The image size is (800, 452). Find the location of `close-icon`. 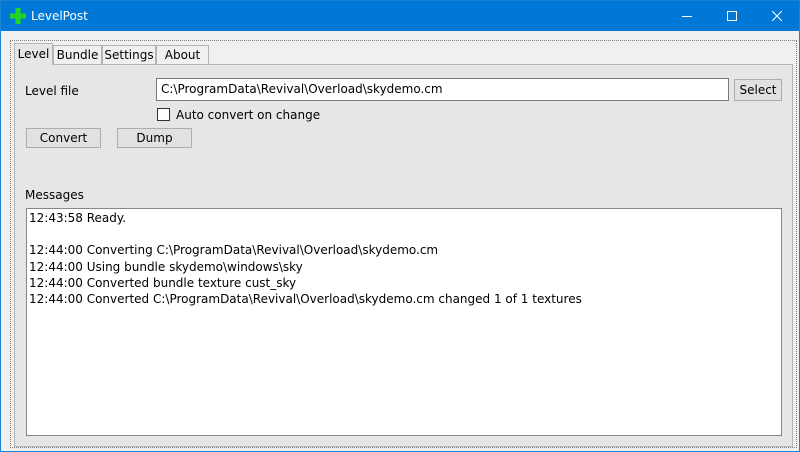

close-icon is located at coordinates (776, 16).